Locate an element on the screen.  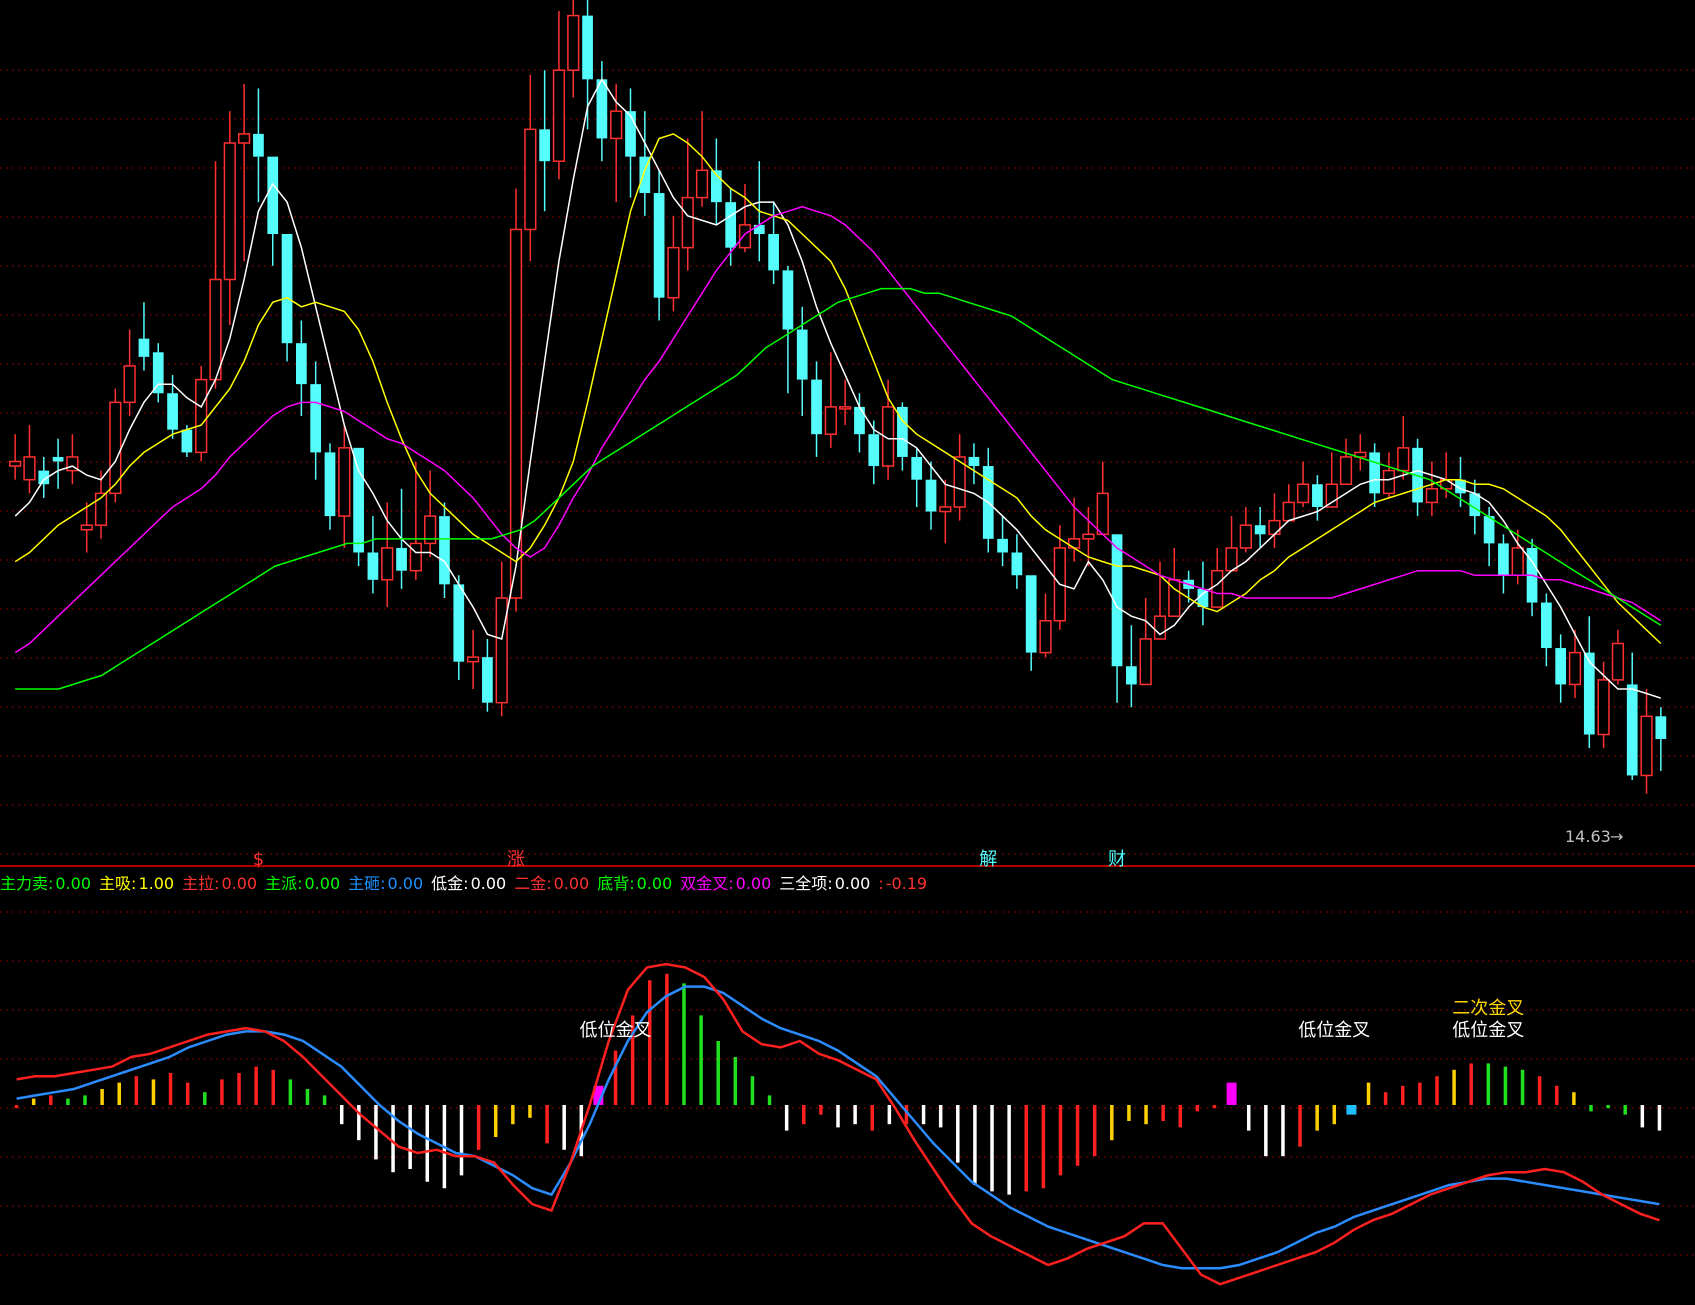
legend-value: 1.00 is located at coordinates (156, 883).